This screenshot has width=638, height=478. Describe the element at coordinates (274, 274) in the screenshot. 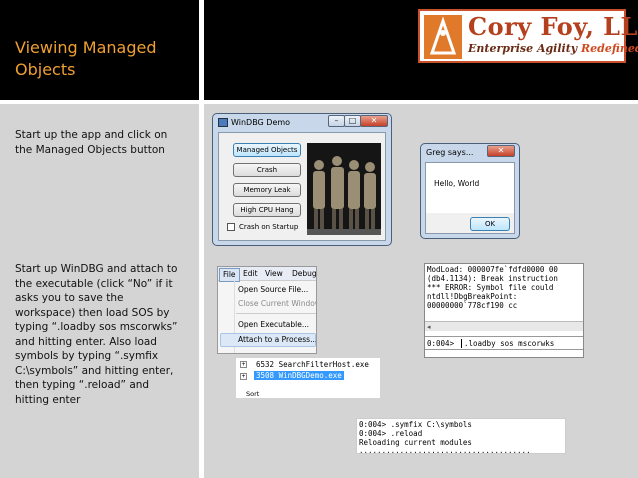

I see `menu-view: View` at that location.